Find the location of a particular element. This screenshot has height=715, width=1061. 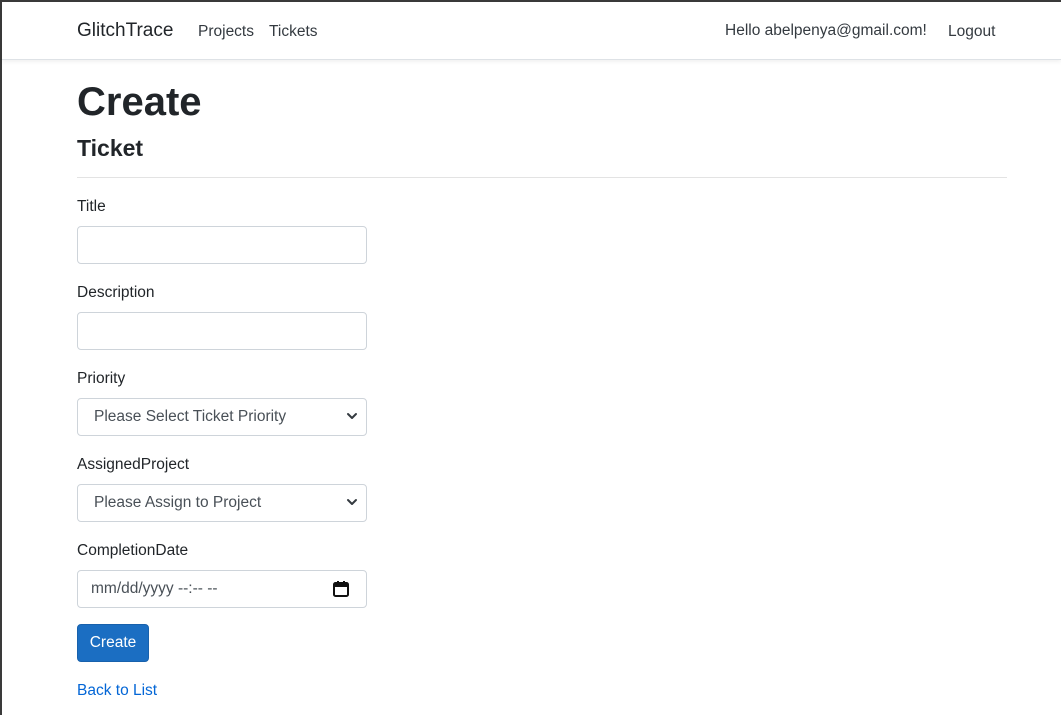

completion-date-input: mm/dd/yyyy --:-- -- is located at coordinates (222, 589).